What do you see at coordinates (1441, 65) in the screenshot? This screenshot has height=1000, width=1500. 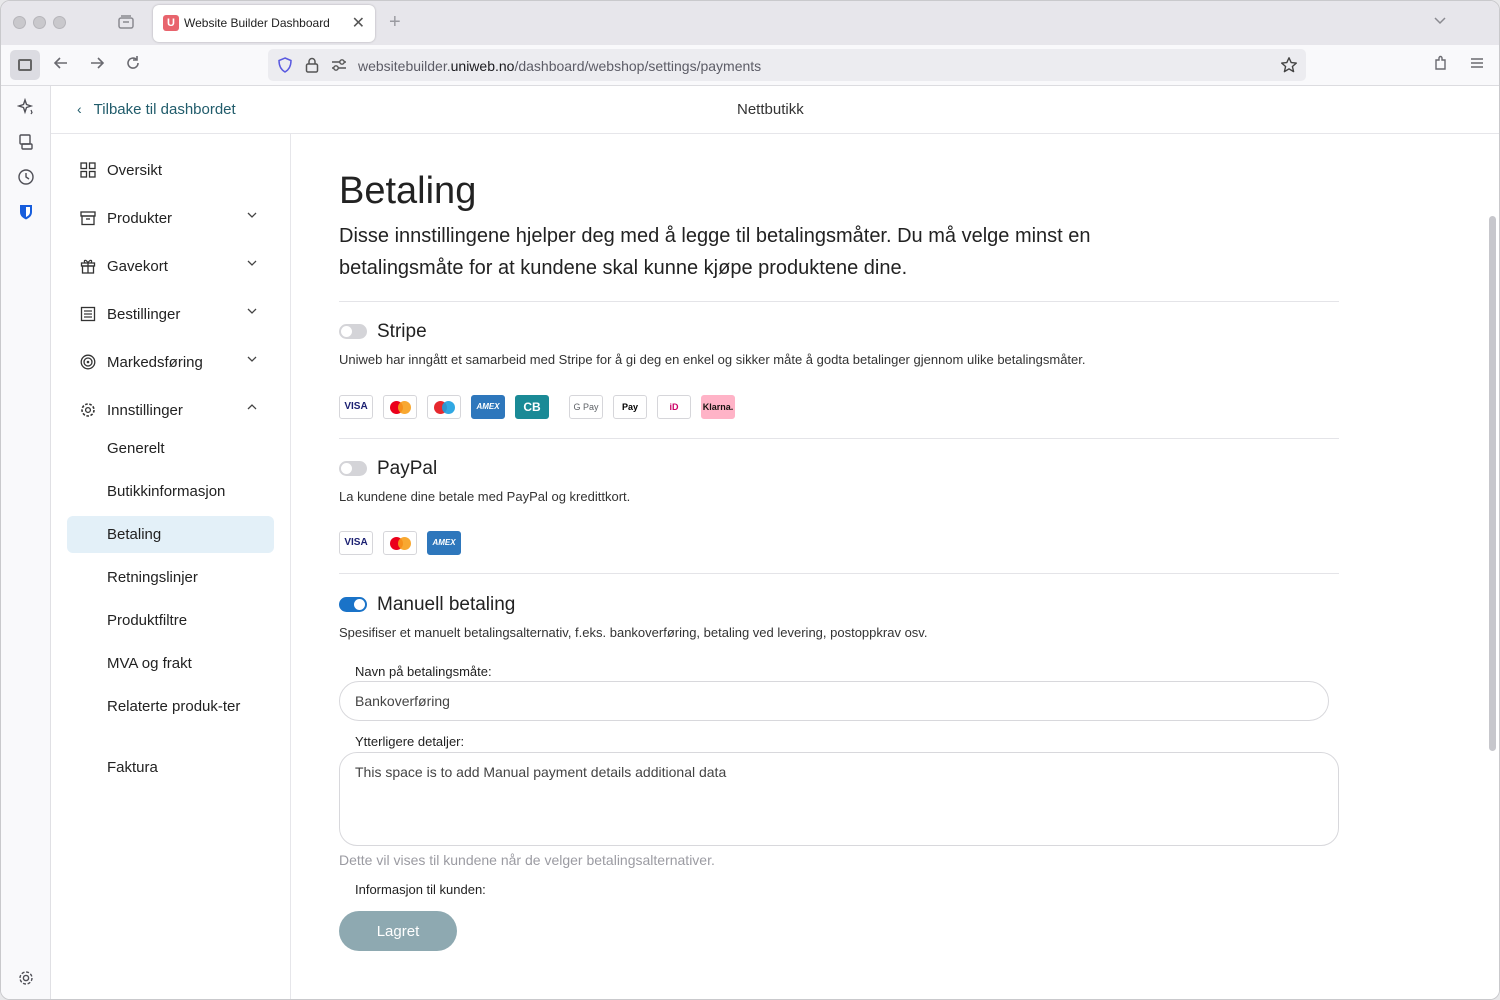 I see `extensions-icon` at bounding box center [1441, 65].